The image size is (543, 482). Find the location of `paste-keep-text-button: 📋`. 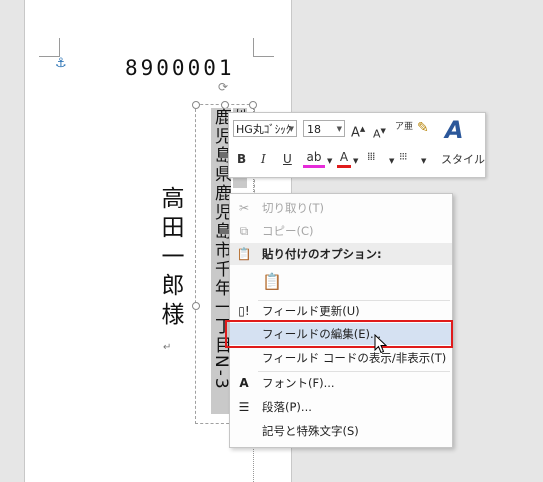

paste-keep-text-button: 📋 is located at coordinates (341, 282).